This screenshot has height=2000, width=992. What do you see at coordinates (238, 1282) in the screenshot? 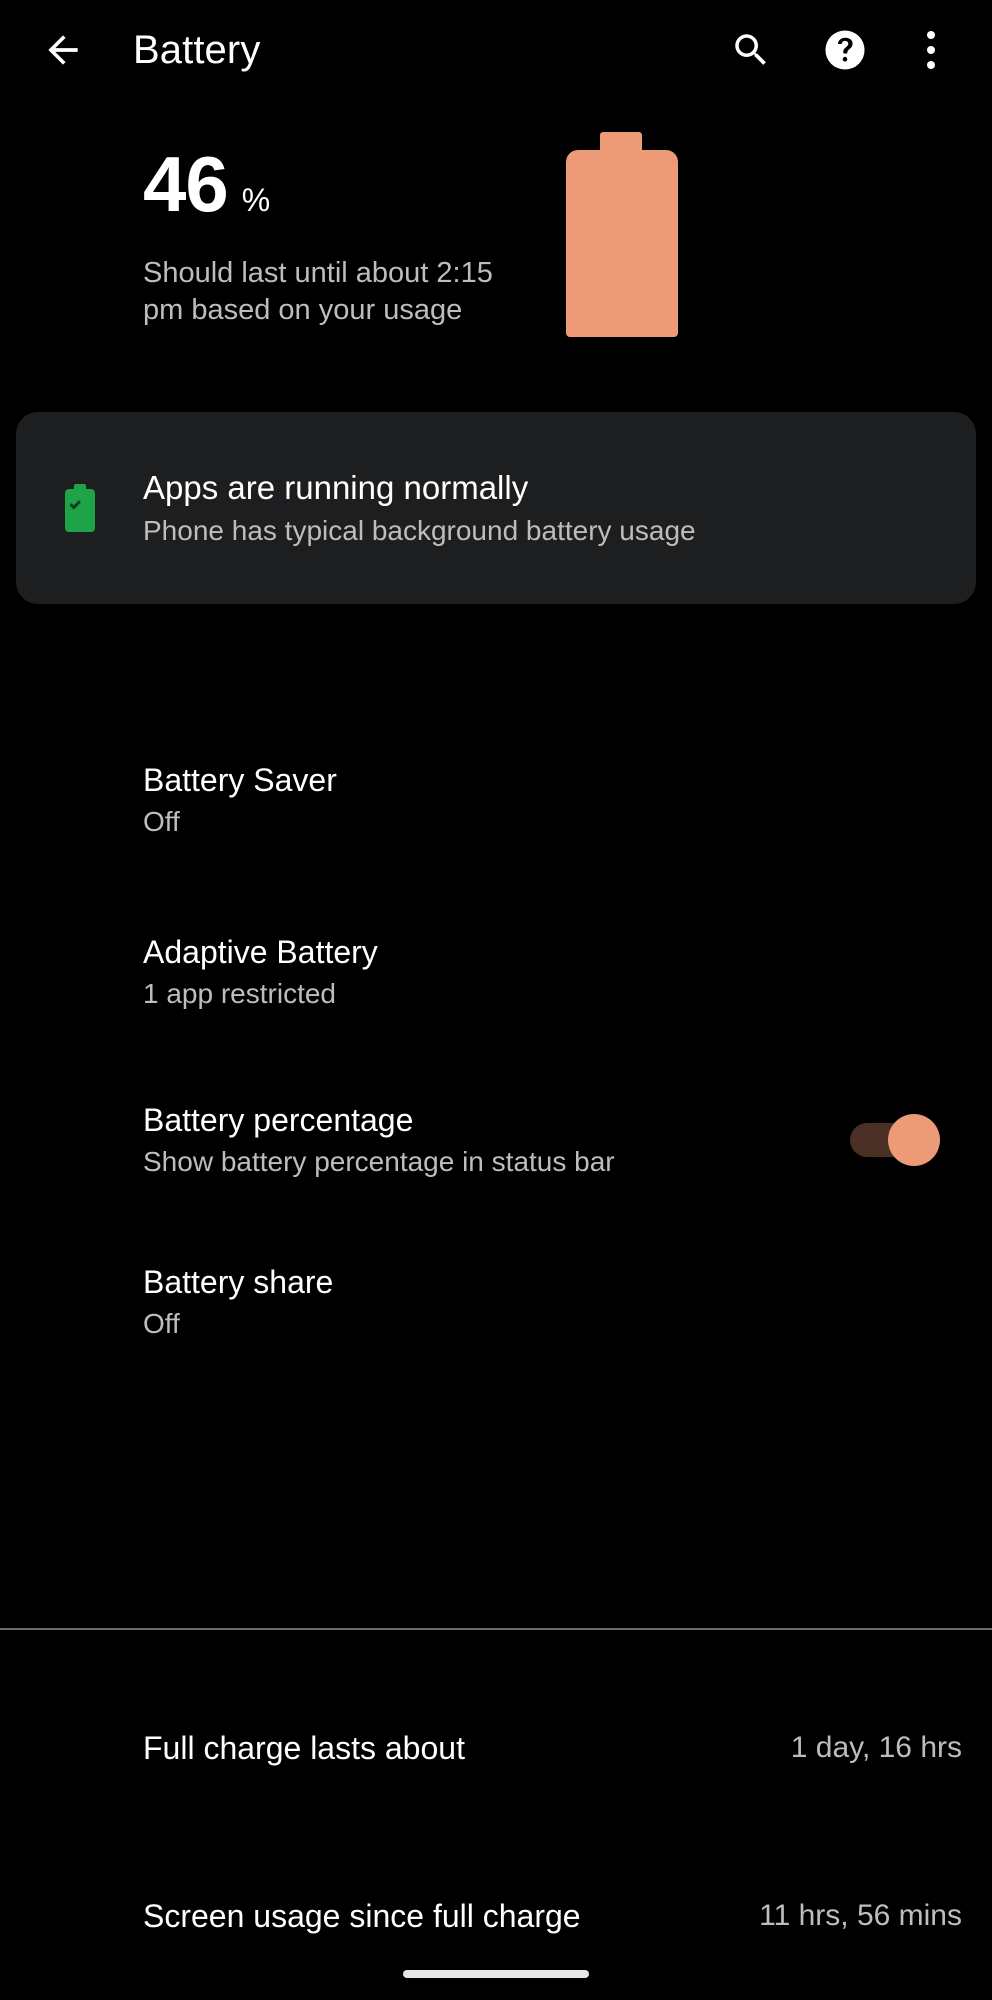
I see `pref-title: Battery share` at bounding box center [238, 1282].